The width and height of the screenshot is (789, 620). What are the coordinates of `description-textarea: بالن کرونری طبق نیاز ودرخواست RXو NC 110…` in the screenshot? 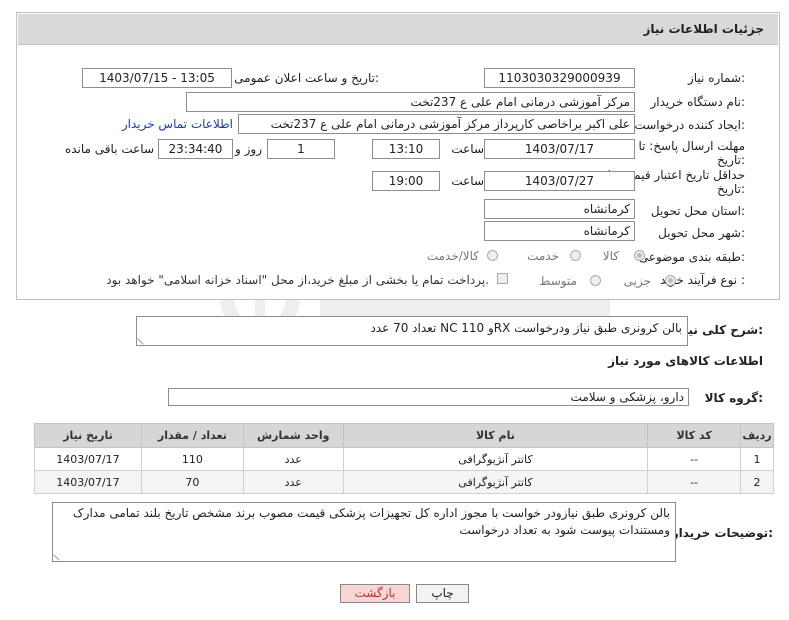 It's located at (412, 331).